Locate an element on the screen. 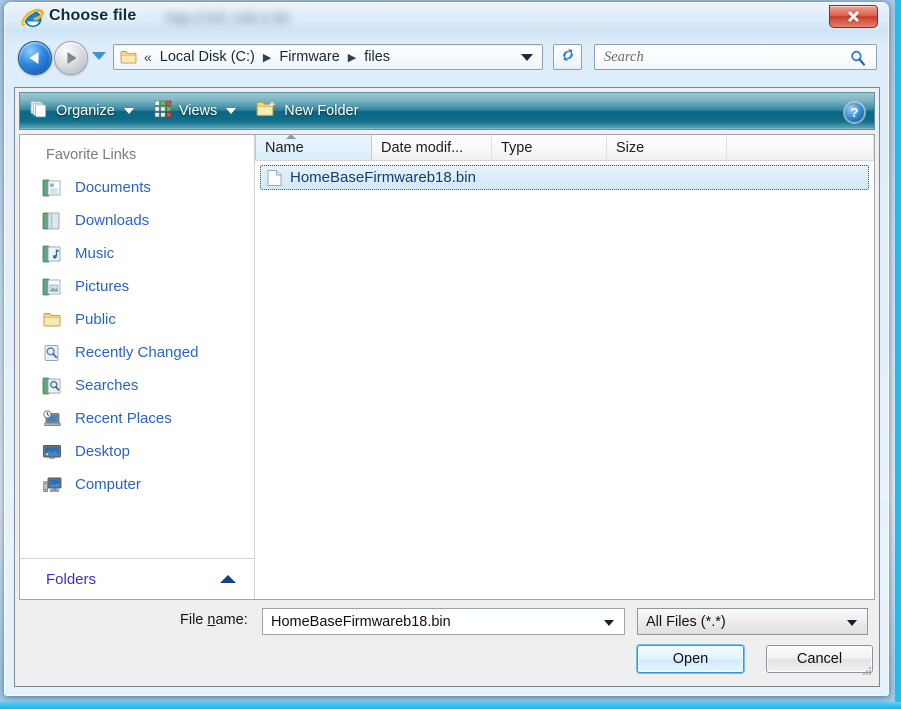  help-icon: ? is located at coordinates (854, 112).